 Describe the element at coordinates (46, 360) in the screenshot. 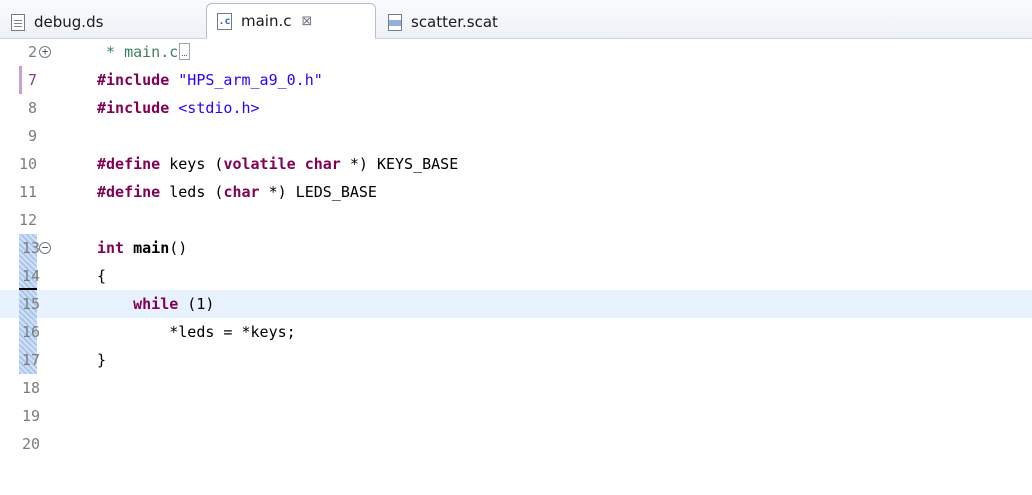

I see `line-gutter: 17` at that location.